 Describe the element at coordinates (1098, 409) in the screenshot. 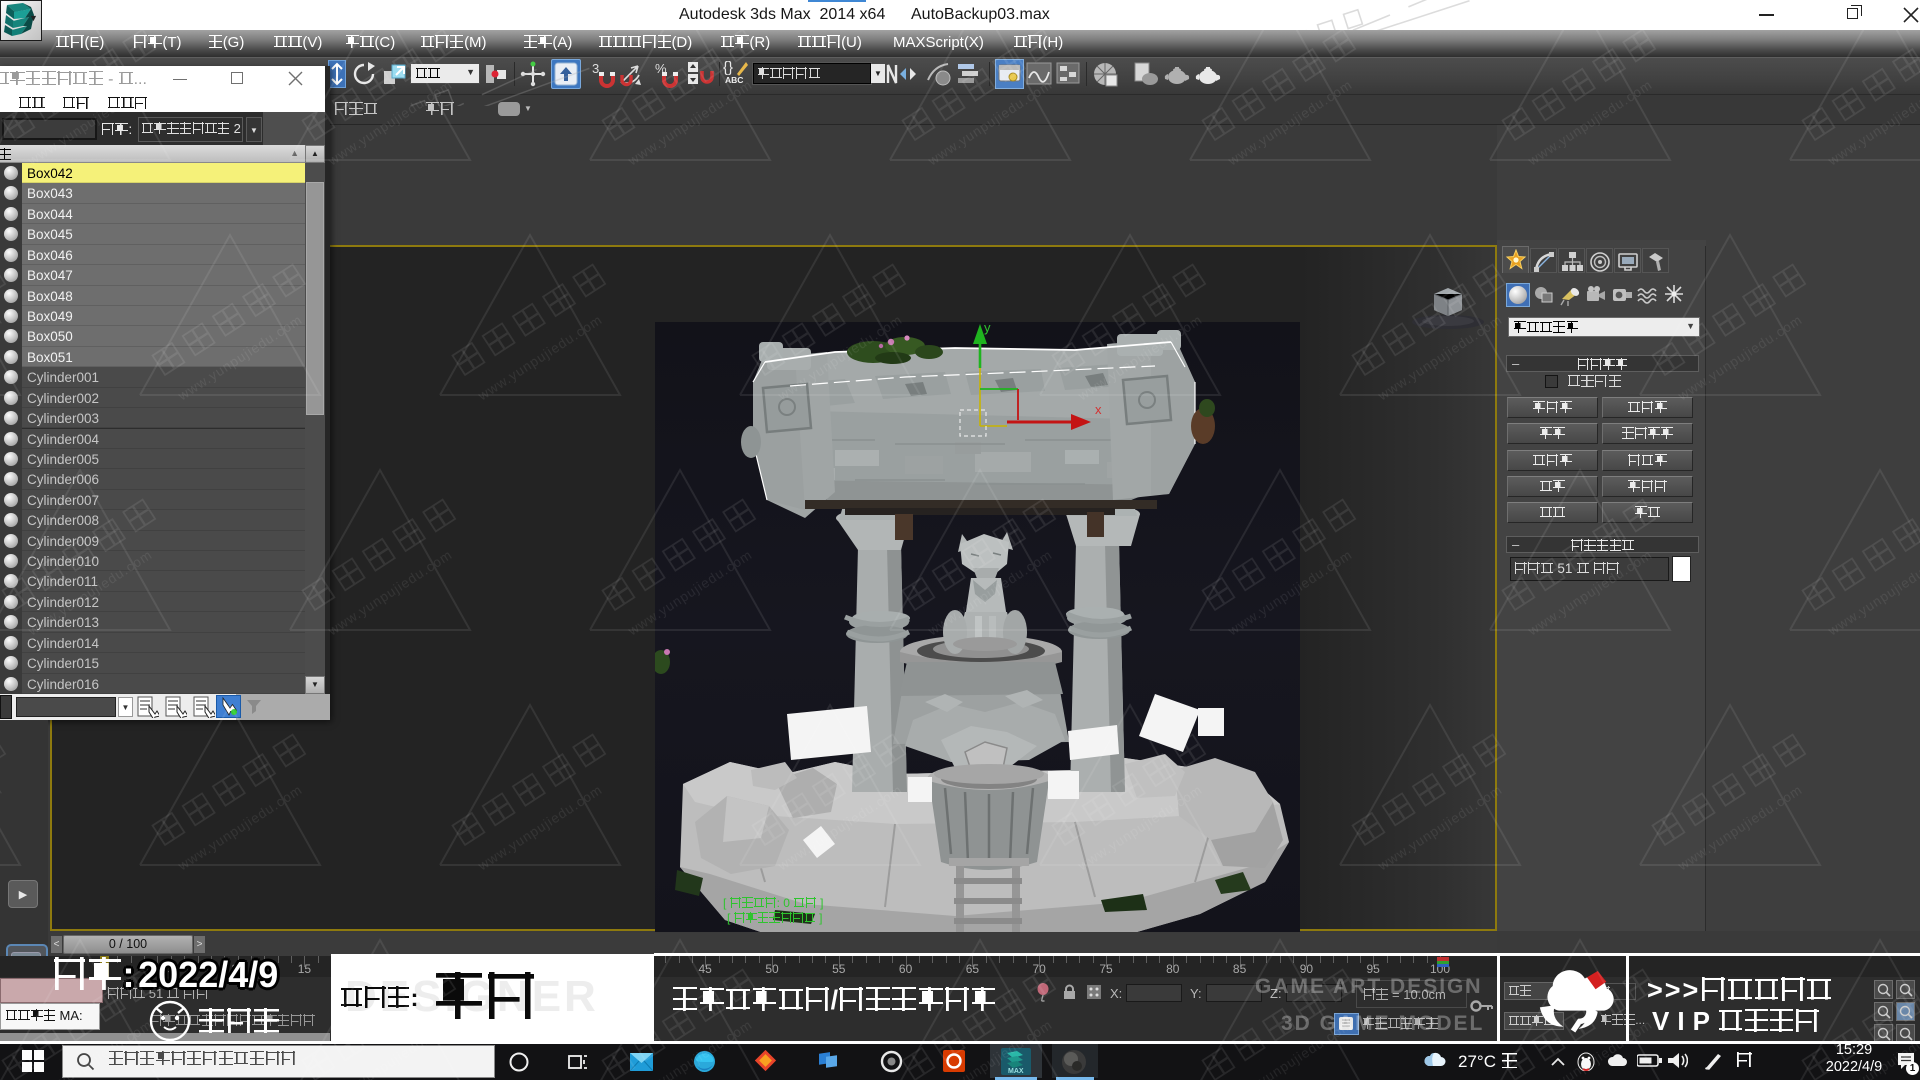

I see `svg-text: x` at that location.